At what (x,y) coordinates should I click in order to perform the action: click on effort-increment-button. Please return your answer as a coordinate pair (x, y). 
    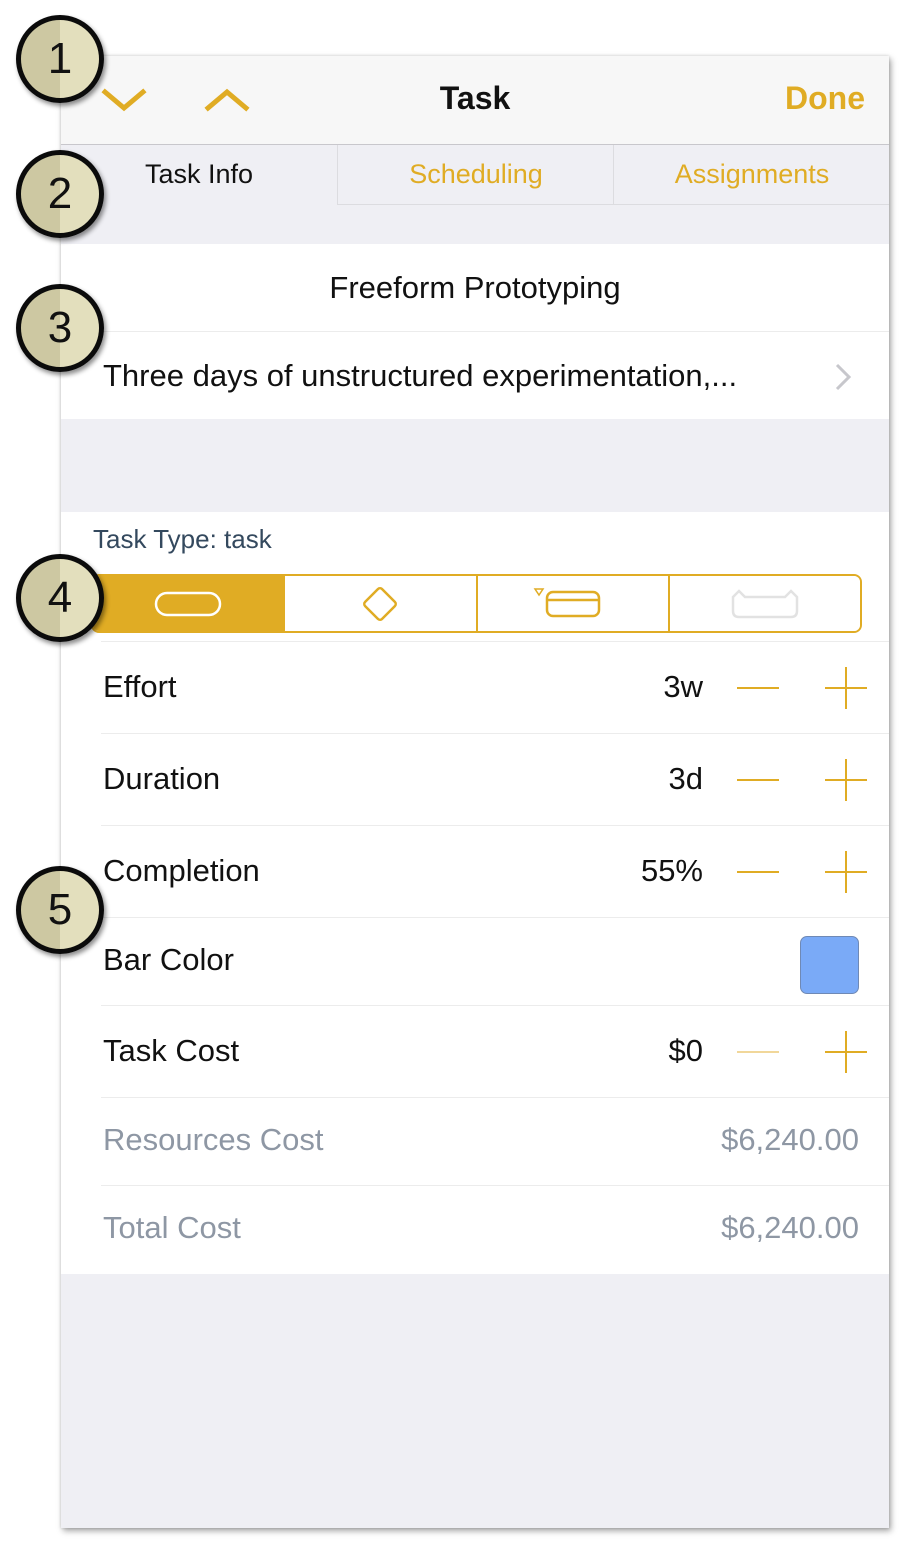
    Looking at the image, I should click on (846, 688).